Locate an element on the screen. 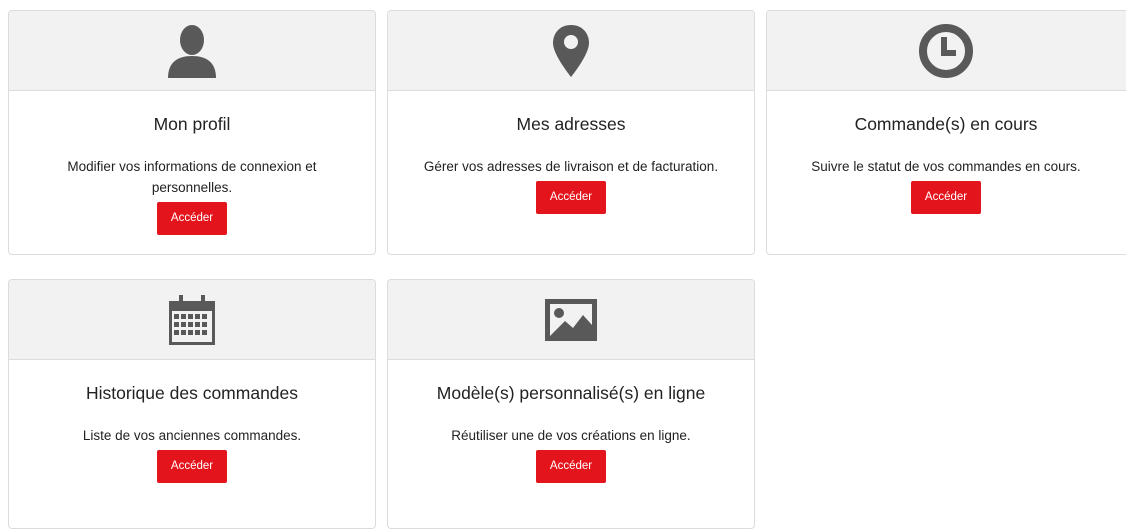  card-title: Modèle(s) personnalisé(s) en ligne is located at coordinates (571, 393).